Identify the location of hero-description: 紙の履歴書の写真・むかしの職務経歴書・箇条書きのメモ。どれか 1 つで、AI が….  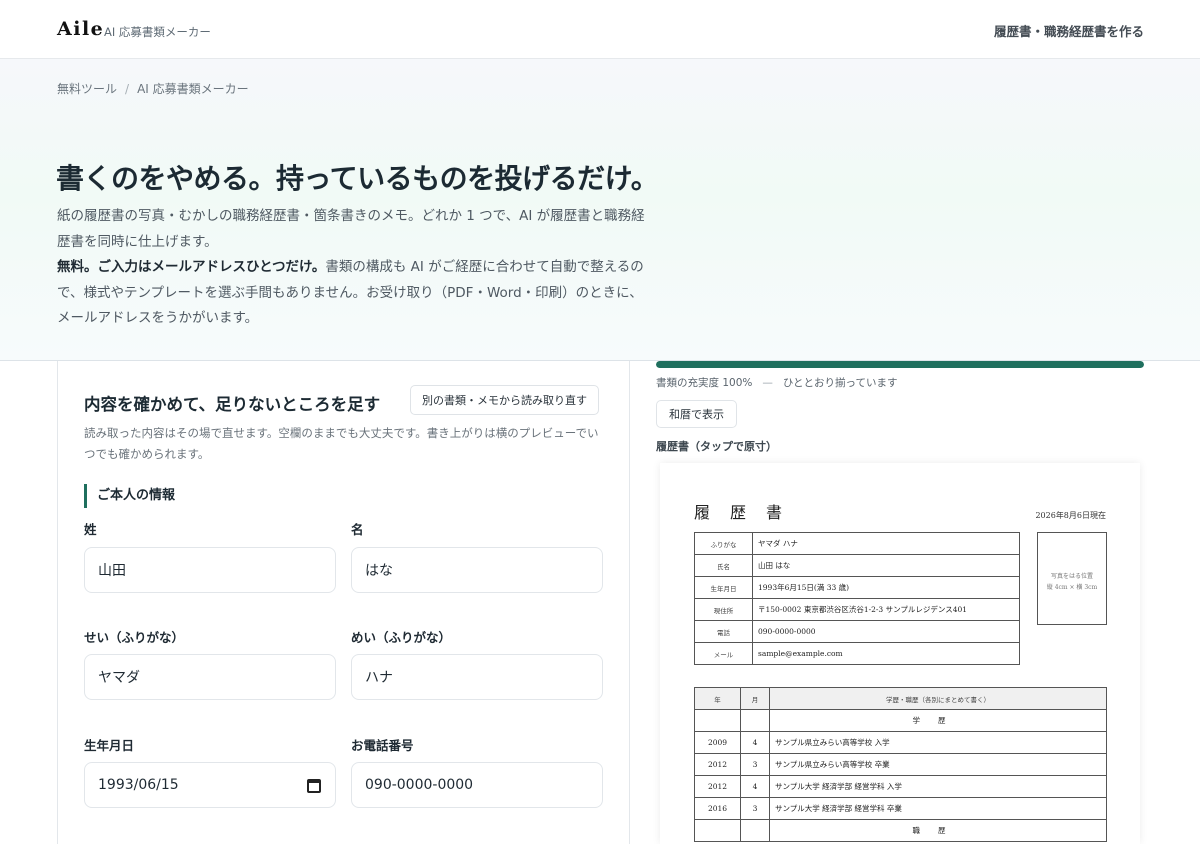
(352, 268).